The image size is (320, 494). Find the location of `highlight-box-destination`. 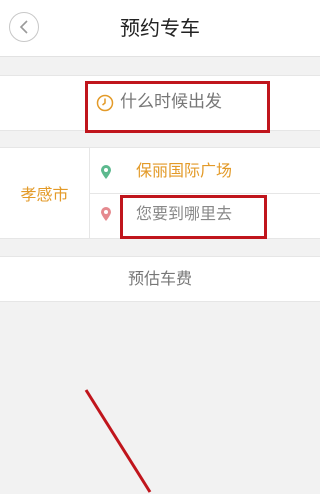

highlight-box-destination is located at coordinates (193, 217).